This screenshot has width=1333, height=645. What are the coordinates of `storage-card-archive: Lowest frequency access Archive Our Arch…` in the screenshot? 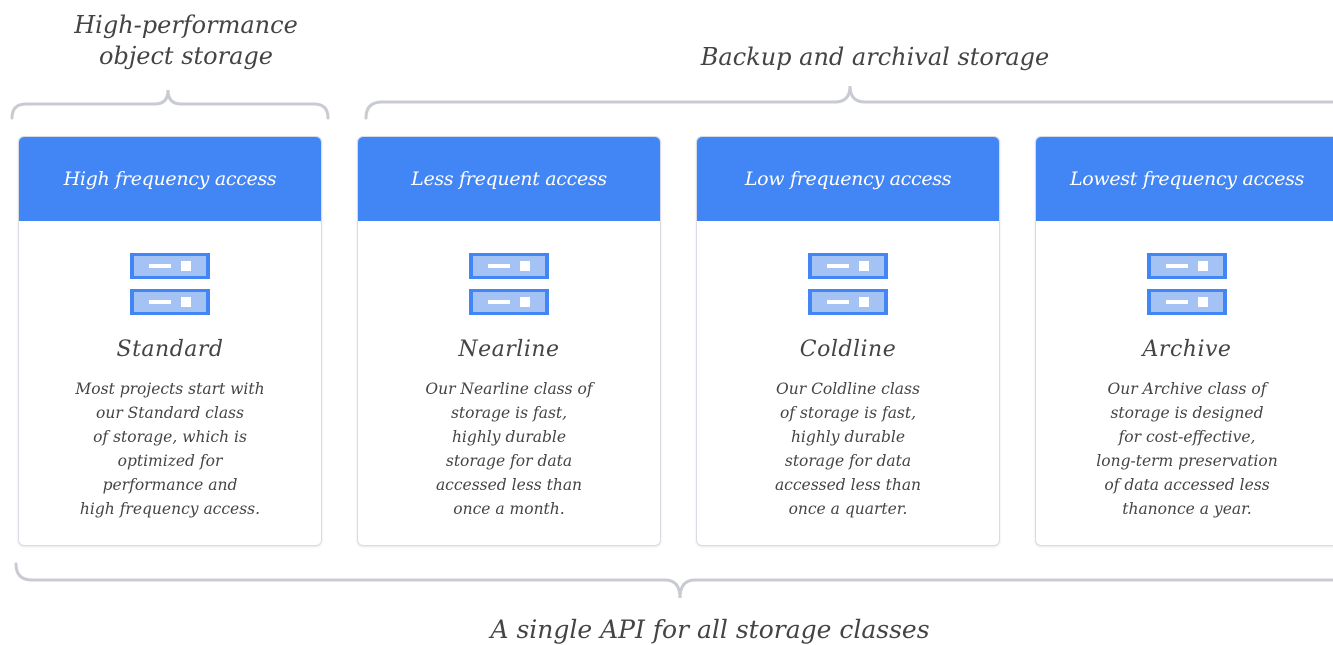 It's located at (1184, 341).